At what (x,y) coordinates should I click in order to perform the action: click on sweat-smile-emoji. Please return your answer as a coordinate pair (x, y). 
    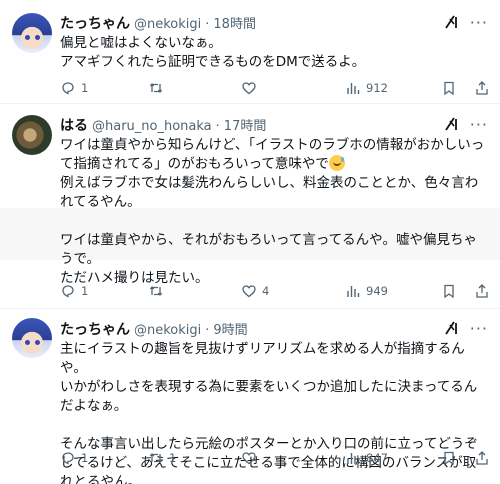
    Looking at the image, I should click on (336, 163).